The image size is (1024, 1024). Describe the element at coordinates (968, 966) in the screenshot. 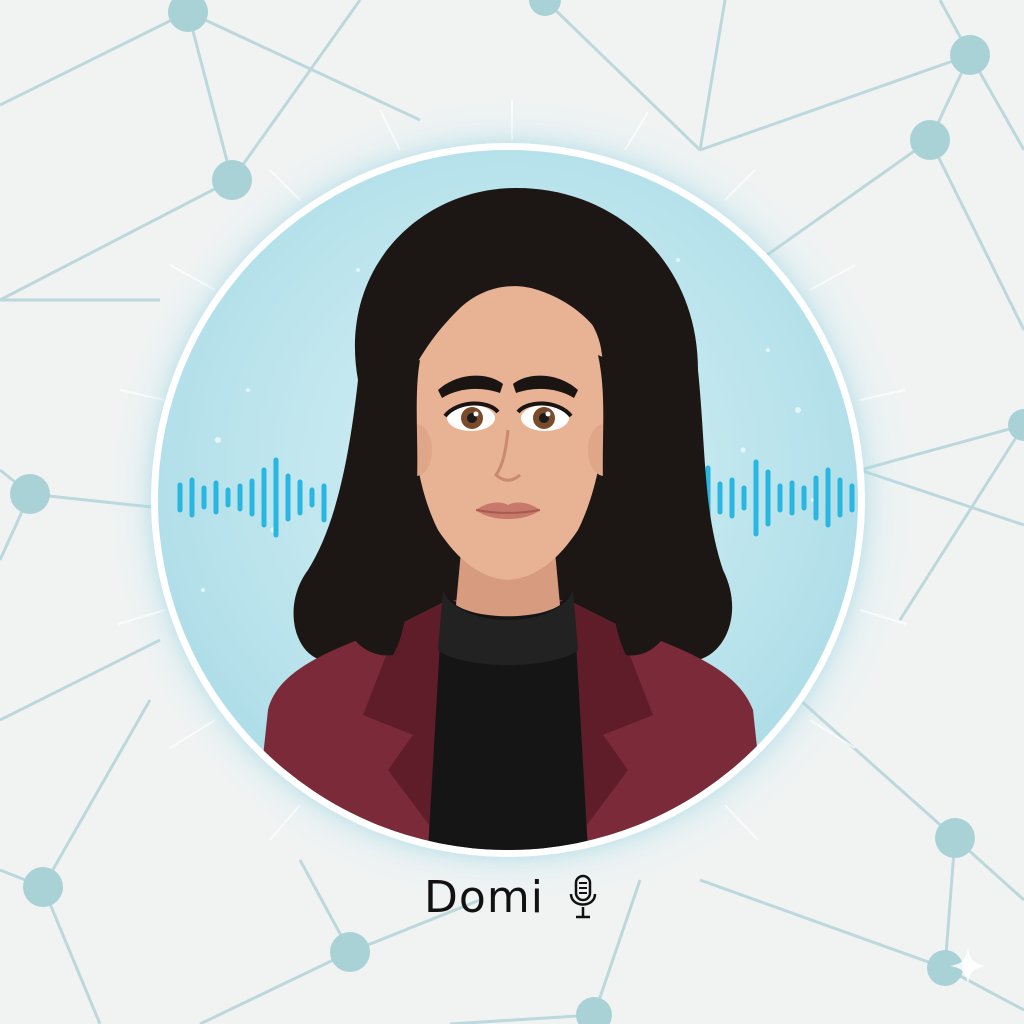

I see `sparkle-icon` at that location.